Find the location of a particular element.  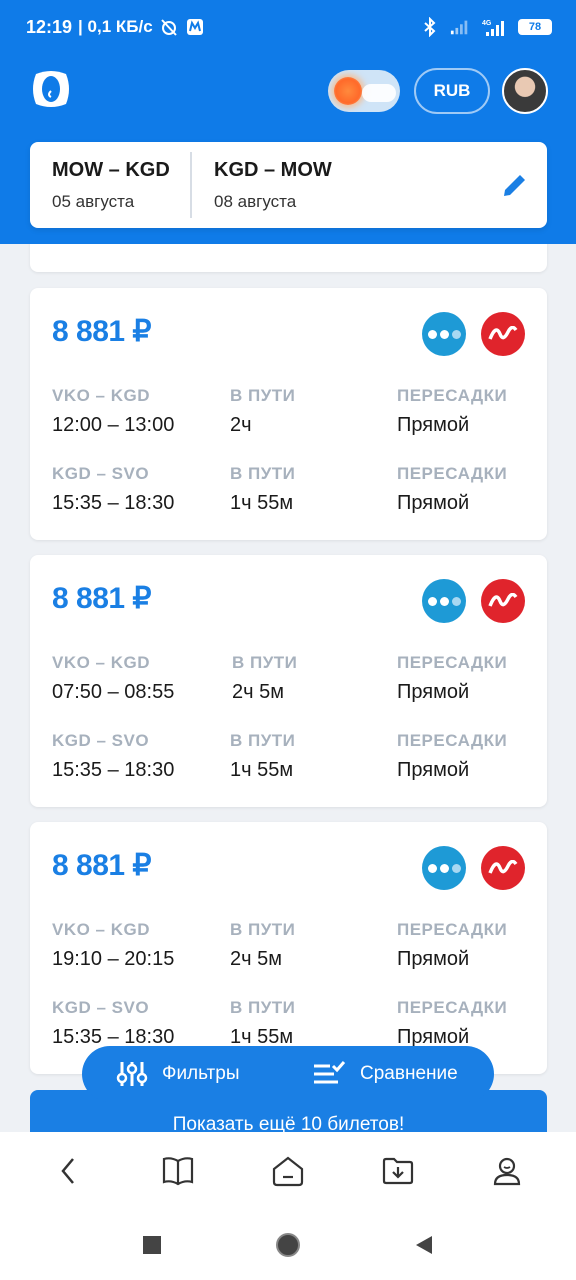

ticket-card-partial is located at coordinates (288, 258).